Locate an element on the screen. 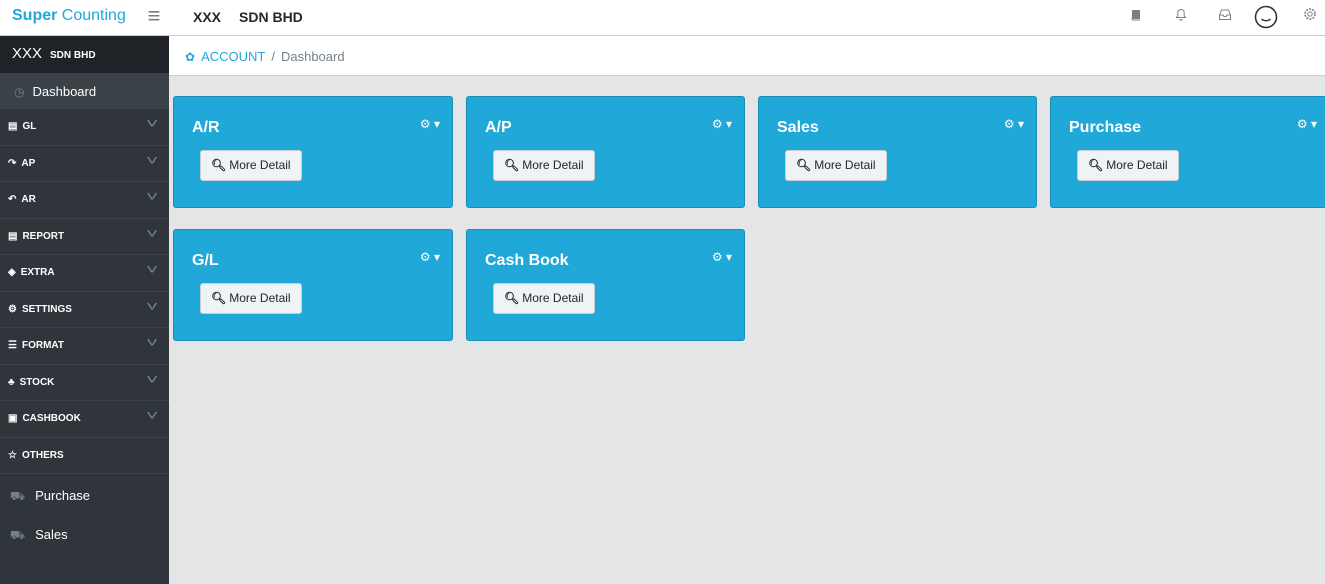 The width and height of the screenshot is (1325, 584). card-sales: Sales ⚙ ▾ 🔍︎ More Detail is located at coordinates (897, 152).